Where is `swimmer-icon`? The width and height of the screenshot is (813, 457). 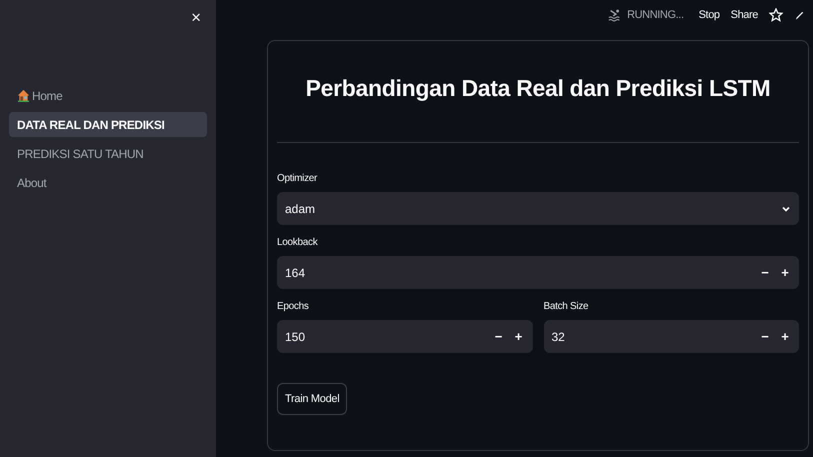
swimmer-icon is located at coordinates (615, 15).